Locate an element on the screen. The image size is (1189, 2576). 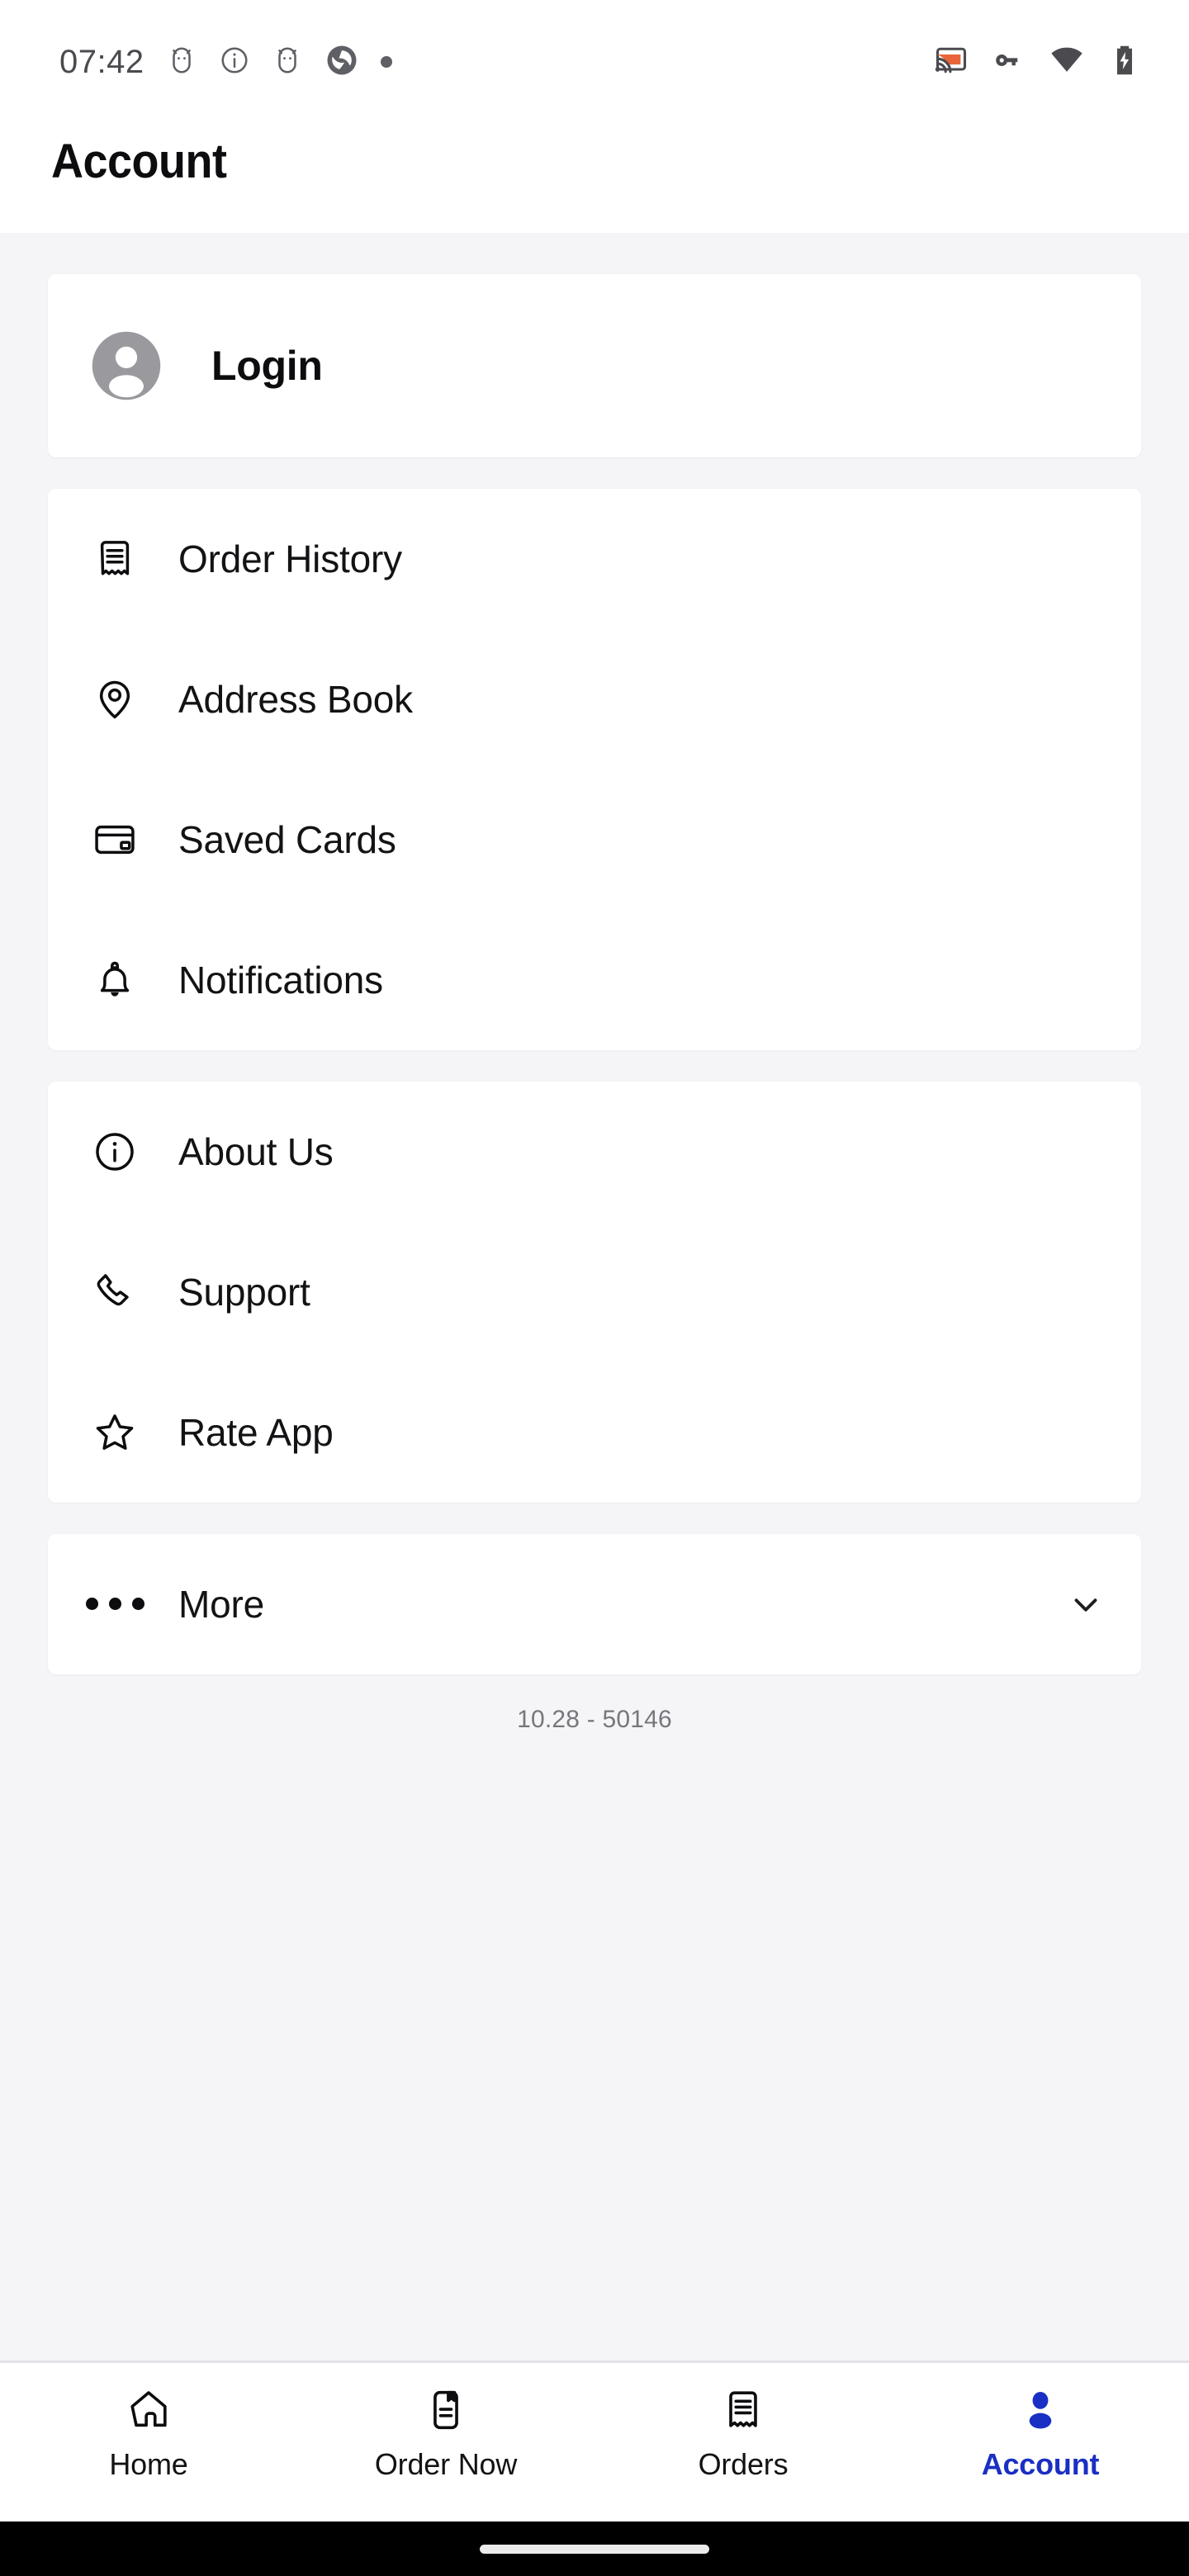
nav-tab-order-now: Order Now is located at coordinates (445, 2433).